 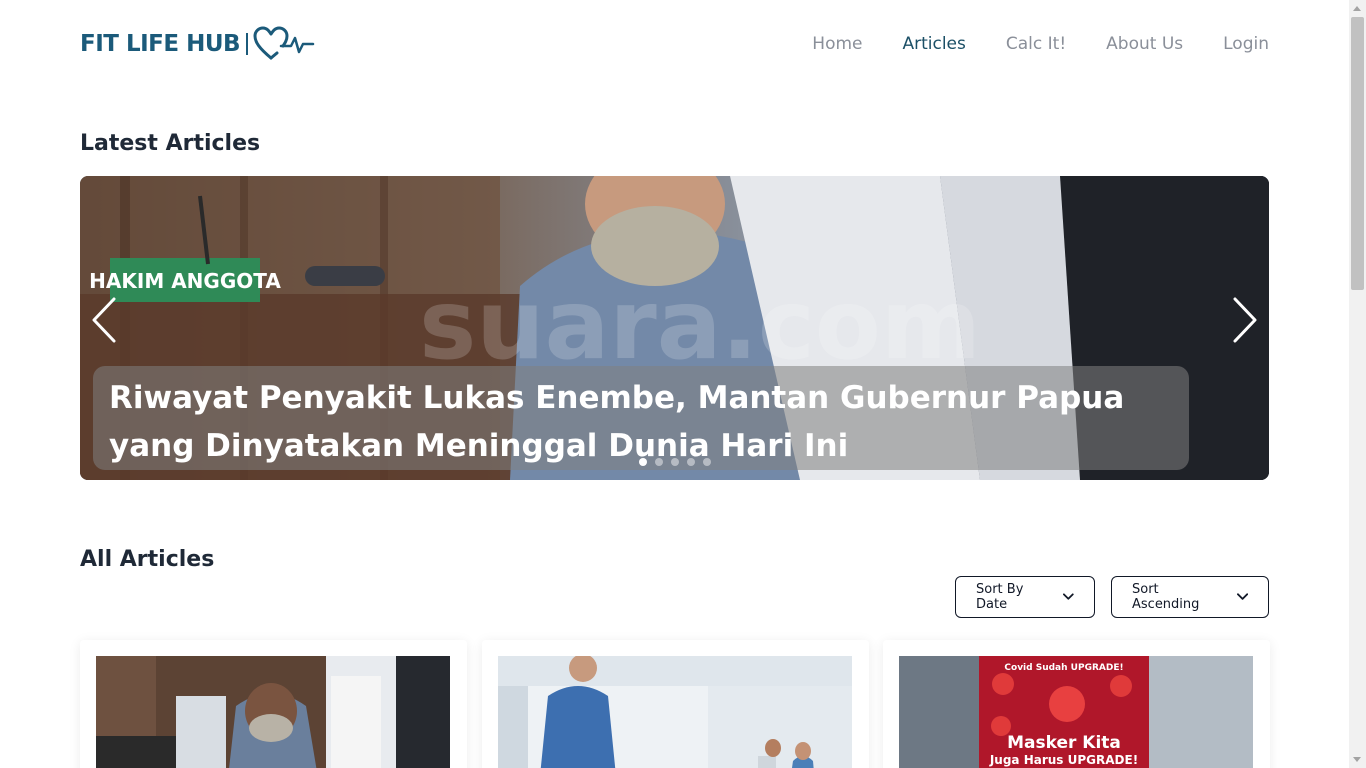 I want to click on carousel-indicators, so click(x=675, y=462).